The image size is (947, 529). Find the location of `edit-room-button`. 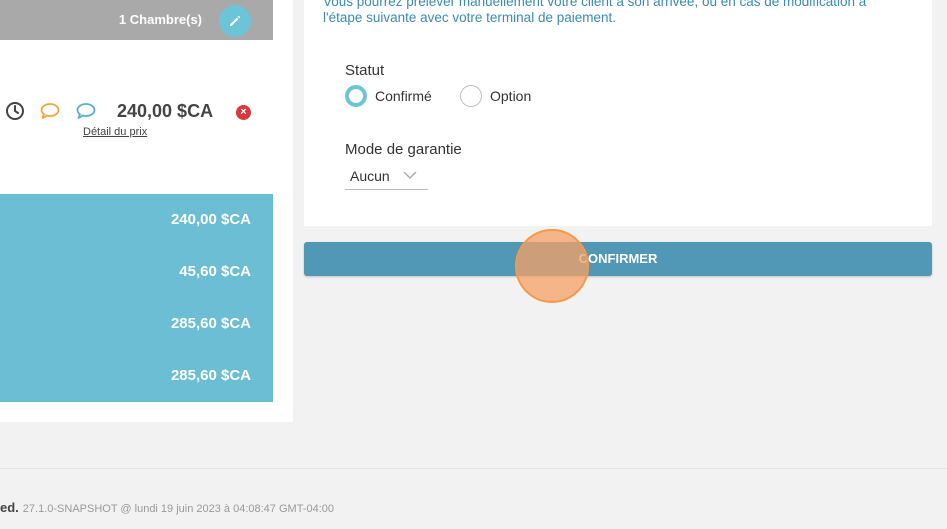

edit-room-button is located at coordinates (235, 21).